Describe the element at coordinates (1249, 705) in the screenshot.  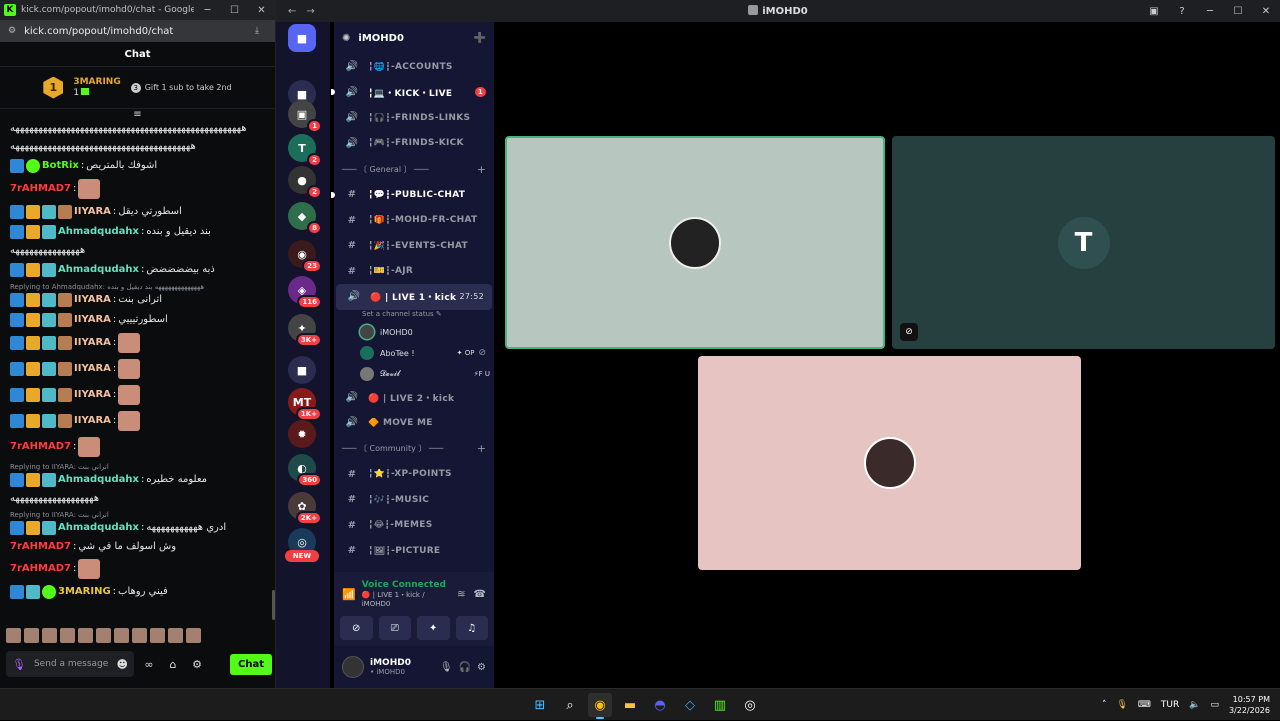
I see `clock: 10:57 PM 3/22/2026` at that location.